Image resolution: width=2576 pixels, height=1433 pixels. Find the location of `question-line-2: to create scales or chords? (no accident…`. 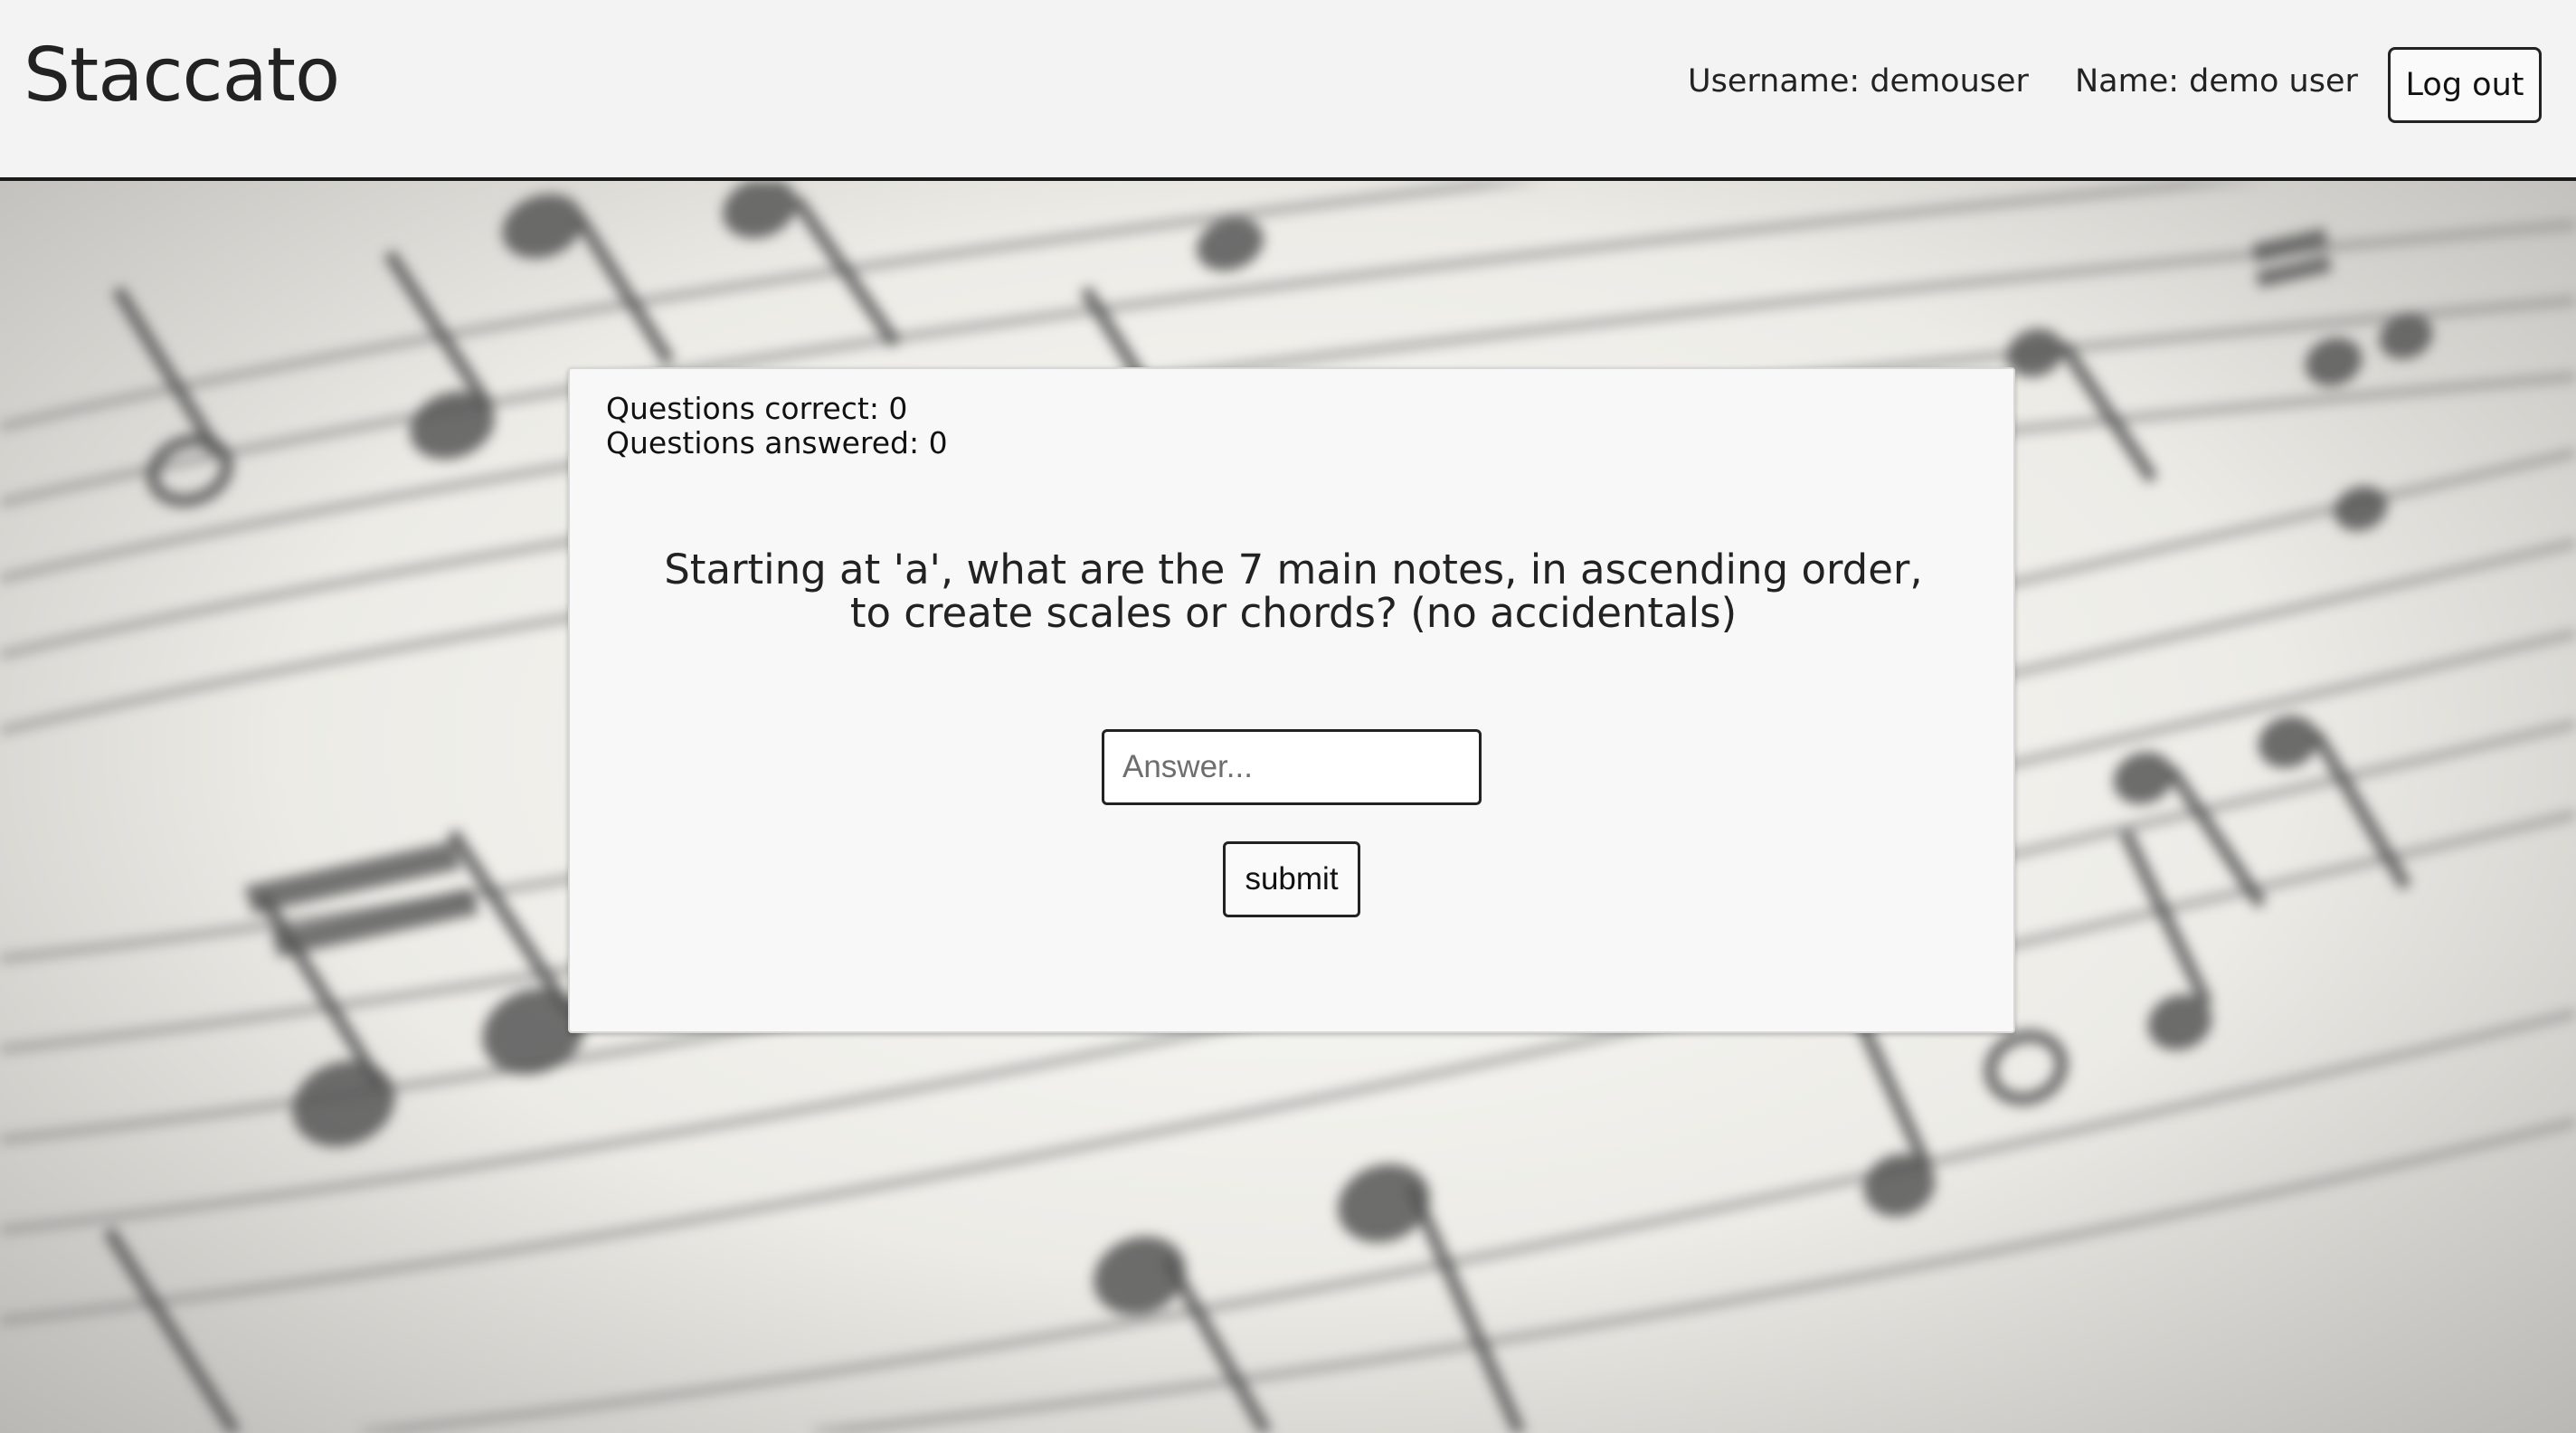

question-line-2: to create scales or chords? (no accident… is located at coordinates (1294, 613).